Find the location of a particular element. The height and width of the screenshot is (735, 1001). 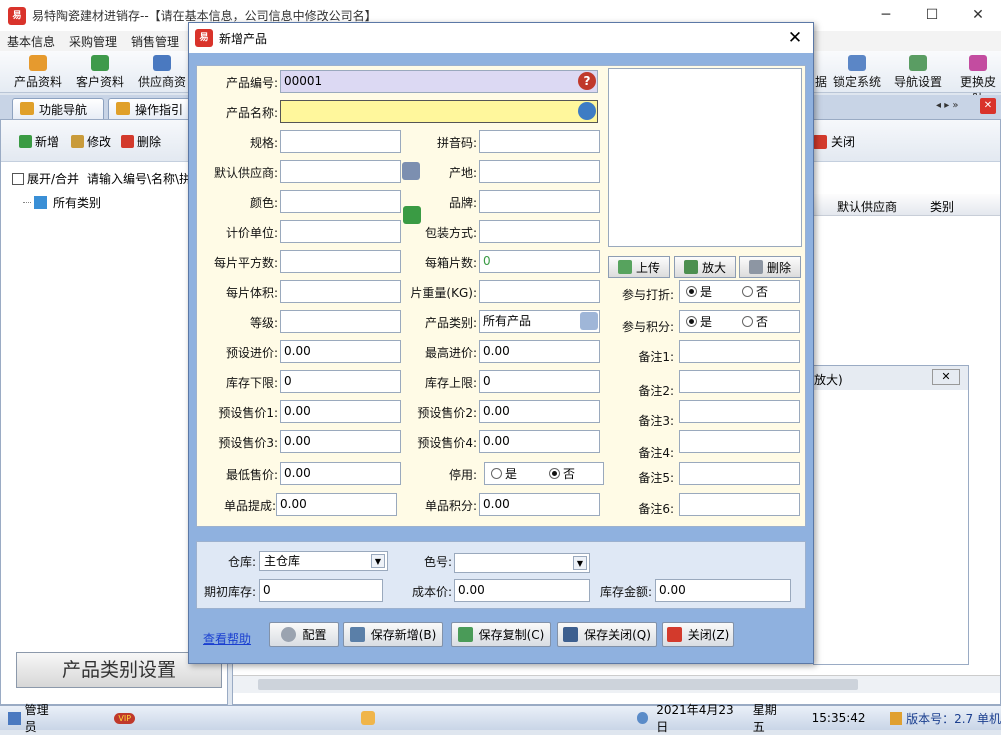

stock-min-input: 0 is located at coordinates (340, 381).